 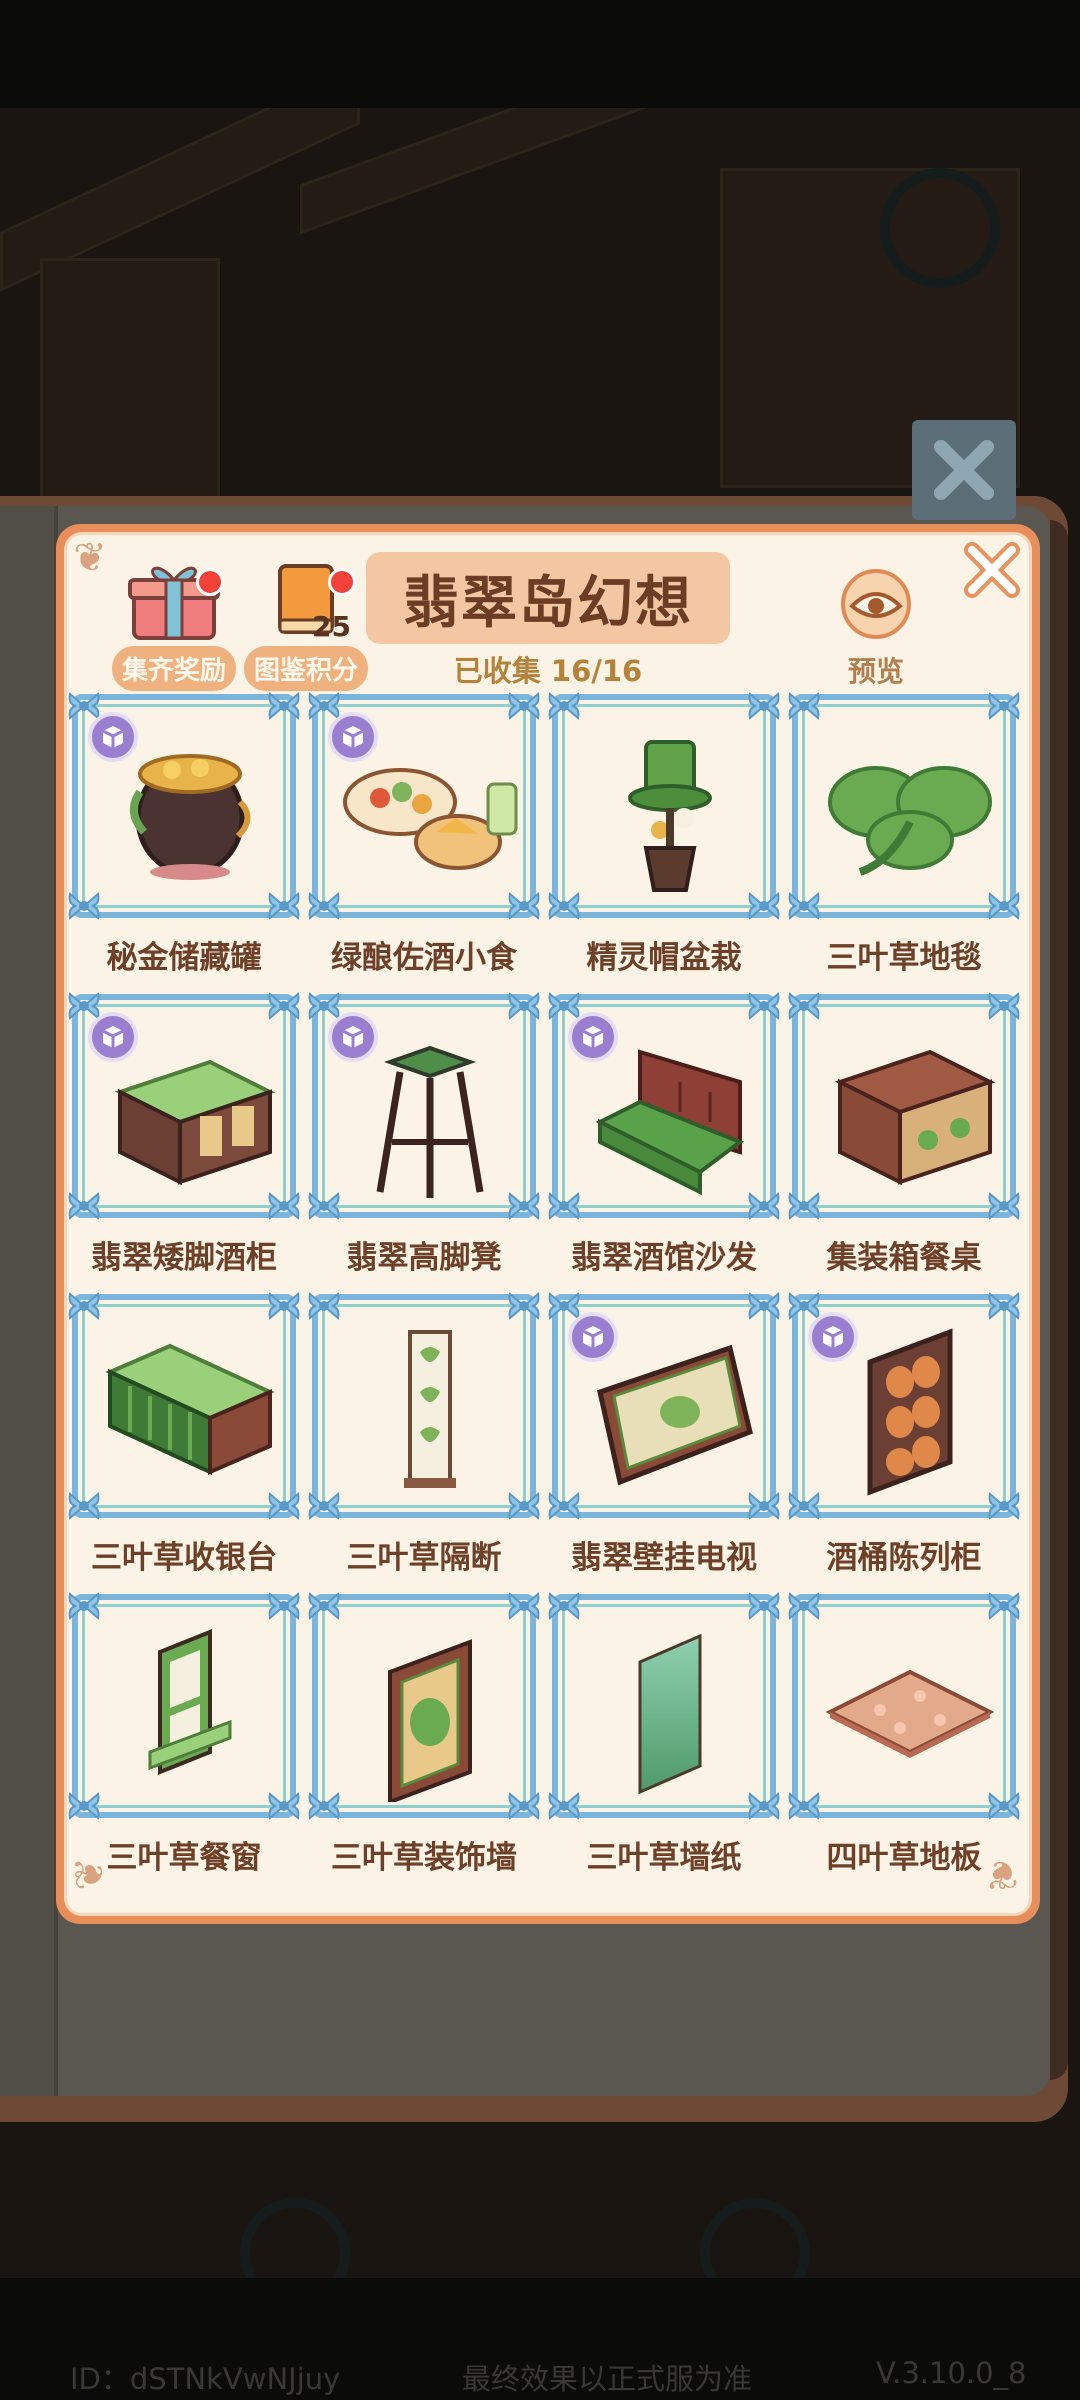 I want to click on points-value: 25, so click(x=331, y=626).